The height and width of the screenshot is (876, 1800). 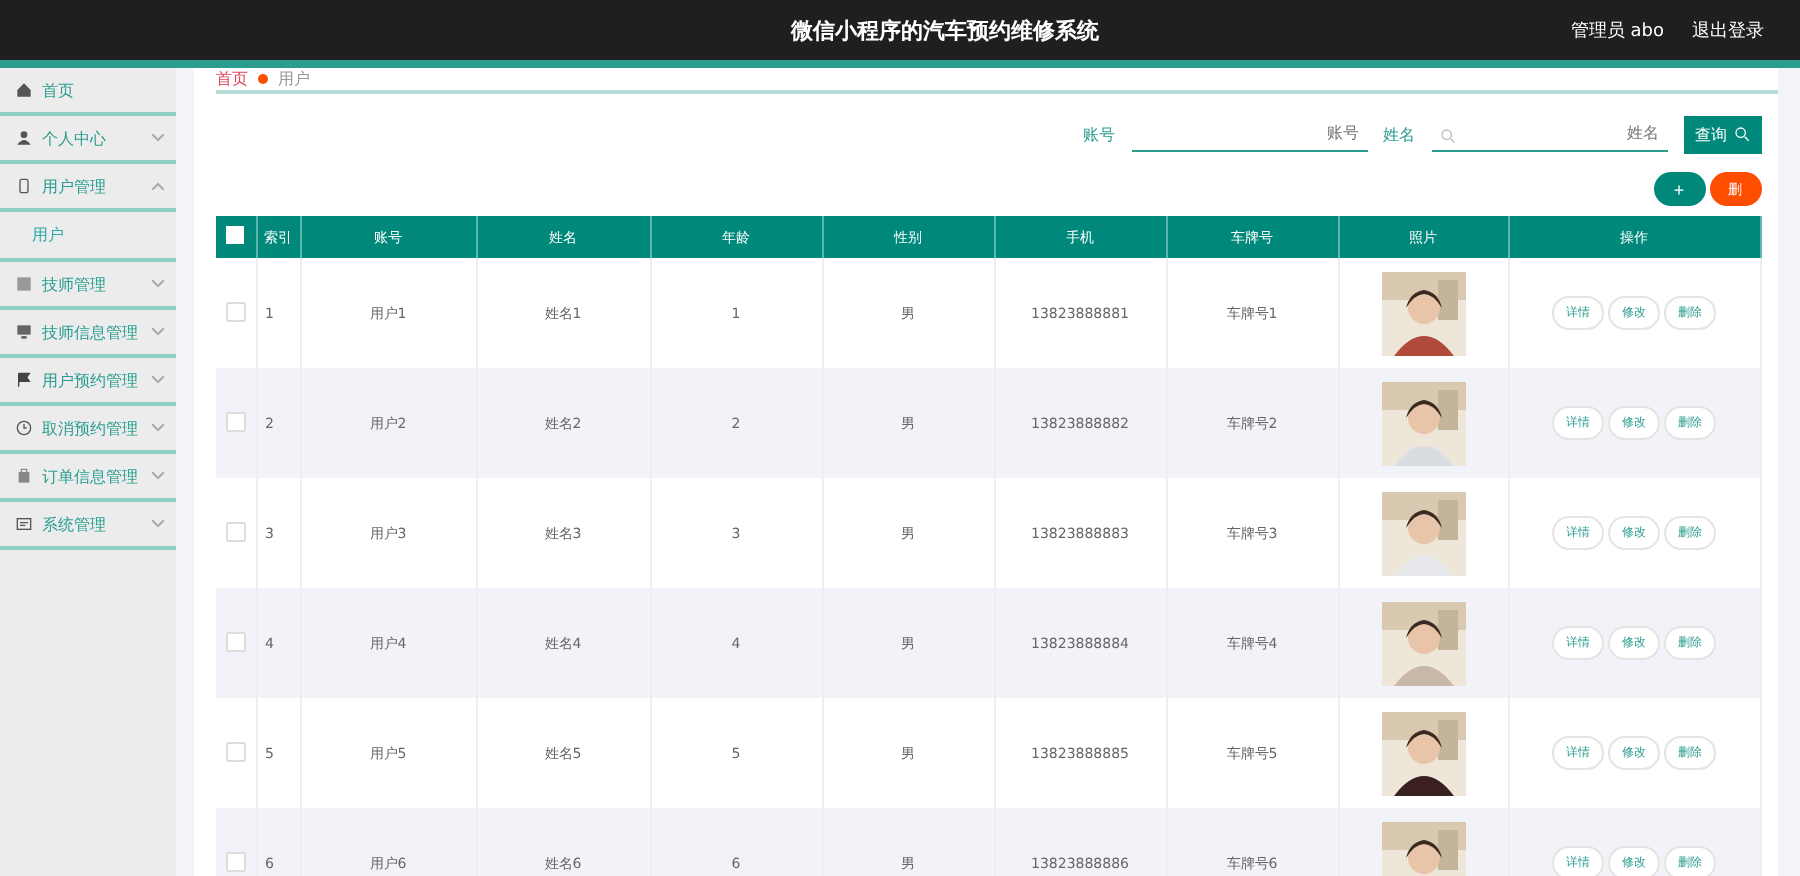 I want to click on breadcrumb-item: 用户, so click(x=294, y=79).